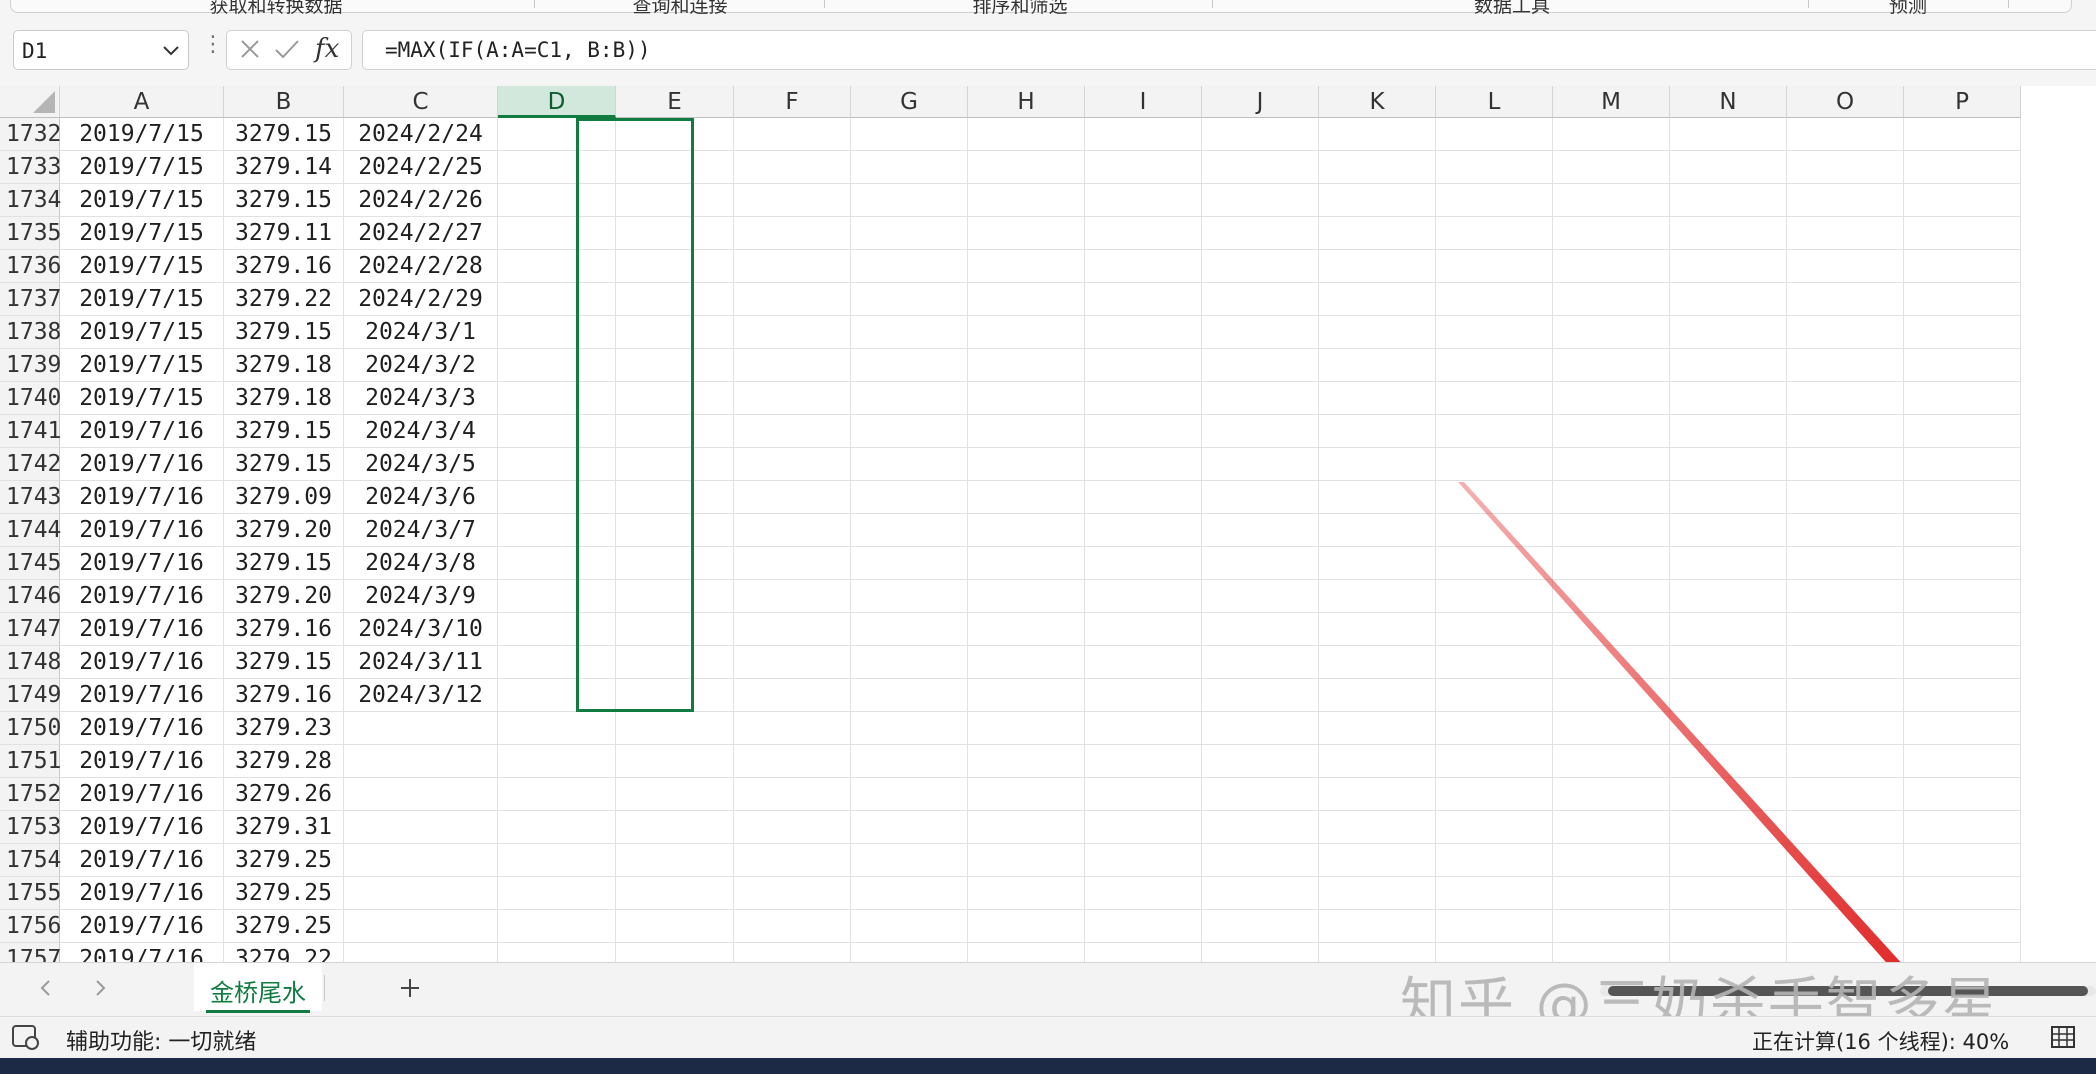 The height and width of the screenshot is (1074, 2096). Describe the element at coordinates (30, 893) in the screenshot. I see `row-header: 1755` at that location.